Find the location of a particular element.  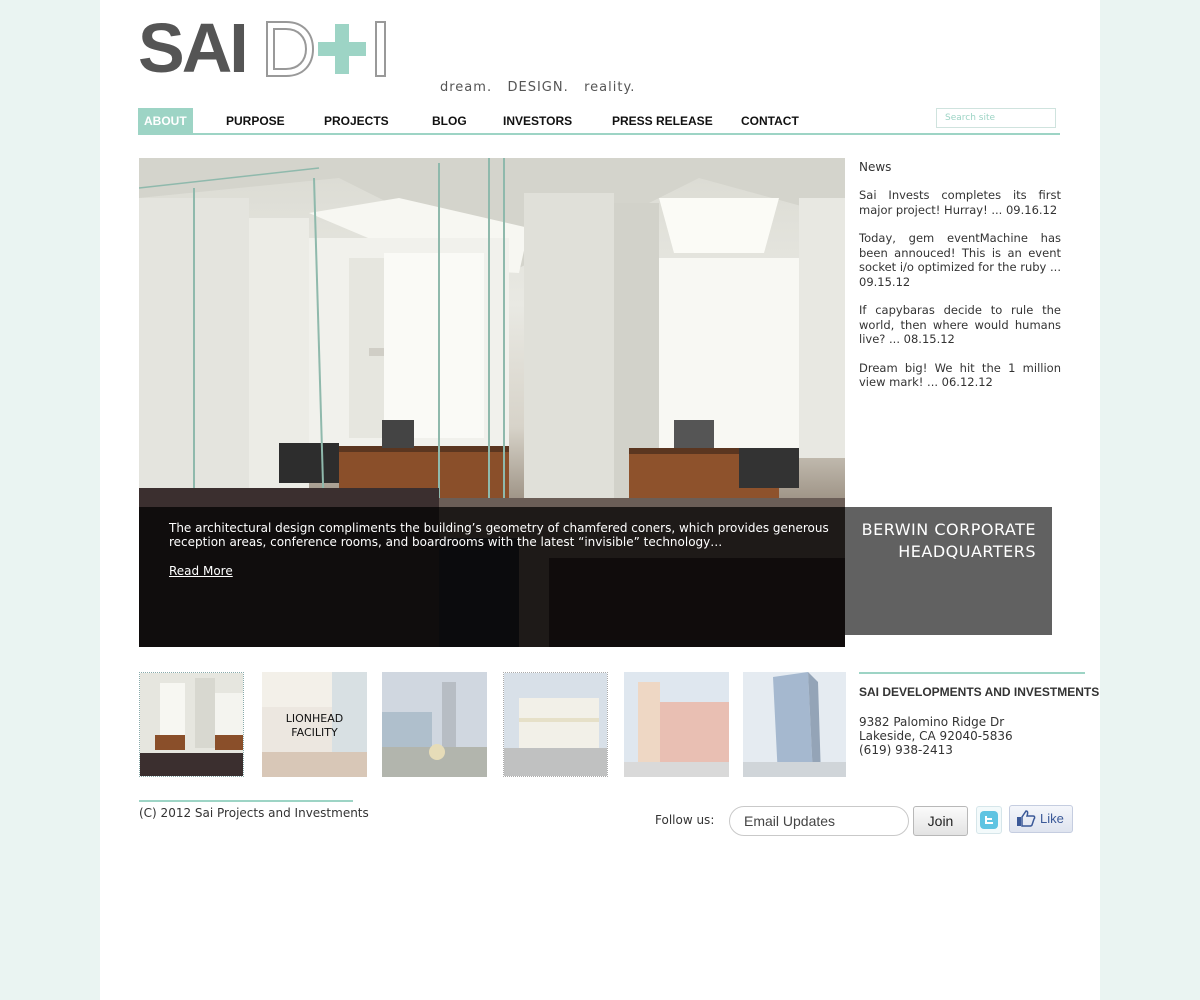

office-interior-image is located at coordinates (191, 724).